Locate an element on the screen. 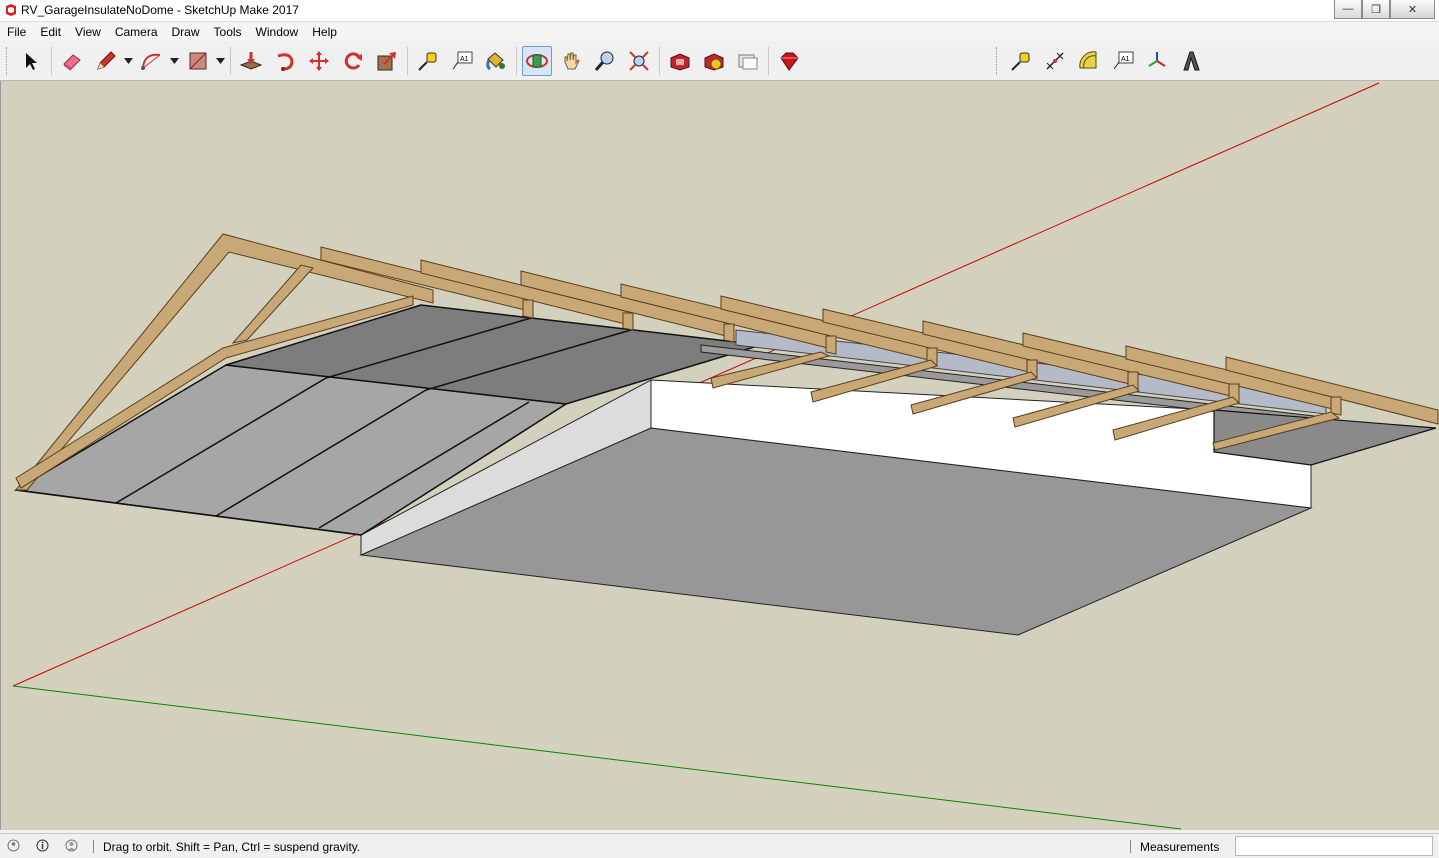 The image size is (1439, 858). 3d-text-tool-button is located at coordinates (1191, 61).